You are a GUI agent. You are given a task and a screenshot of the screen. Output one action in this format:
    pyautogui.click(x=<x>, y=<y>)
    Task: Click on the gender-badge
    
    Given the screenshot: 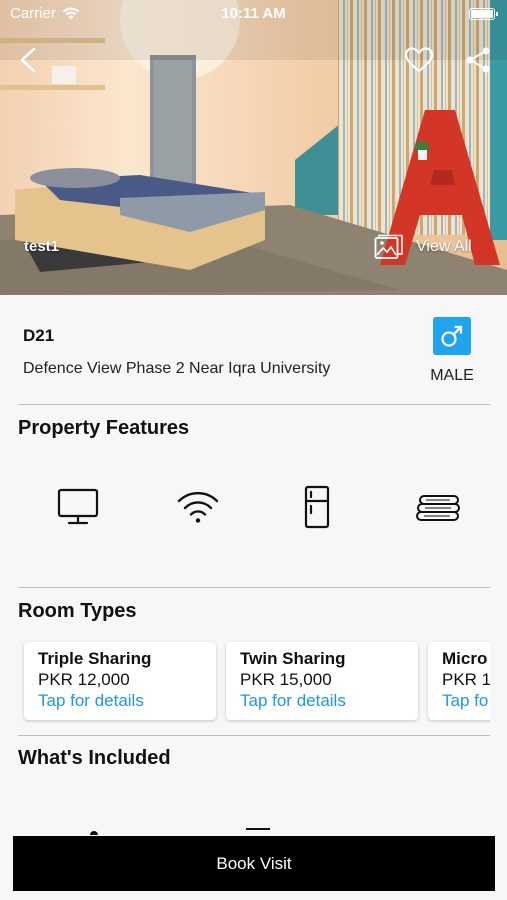 What is the action you would take?
    pyautogui.click(x=452, y=336)
    